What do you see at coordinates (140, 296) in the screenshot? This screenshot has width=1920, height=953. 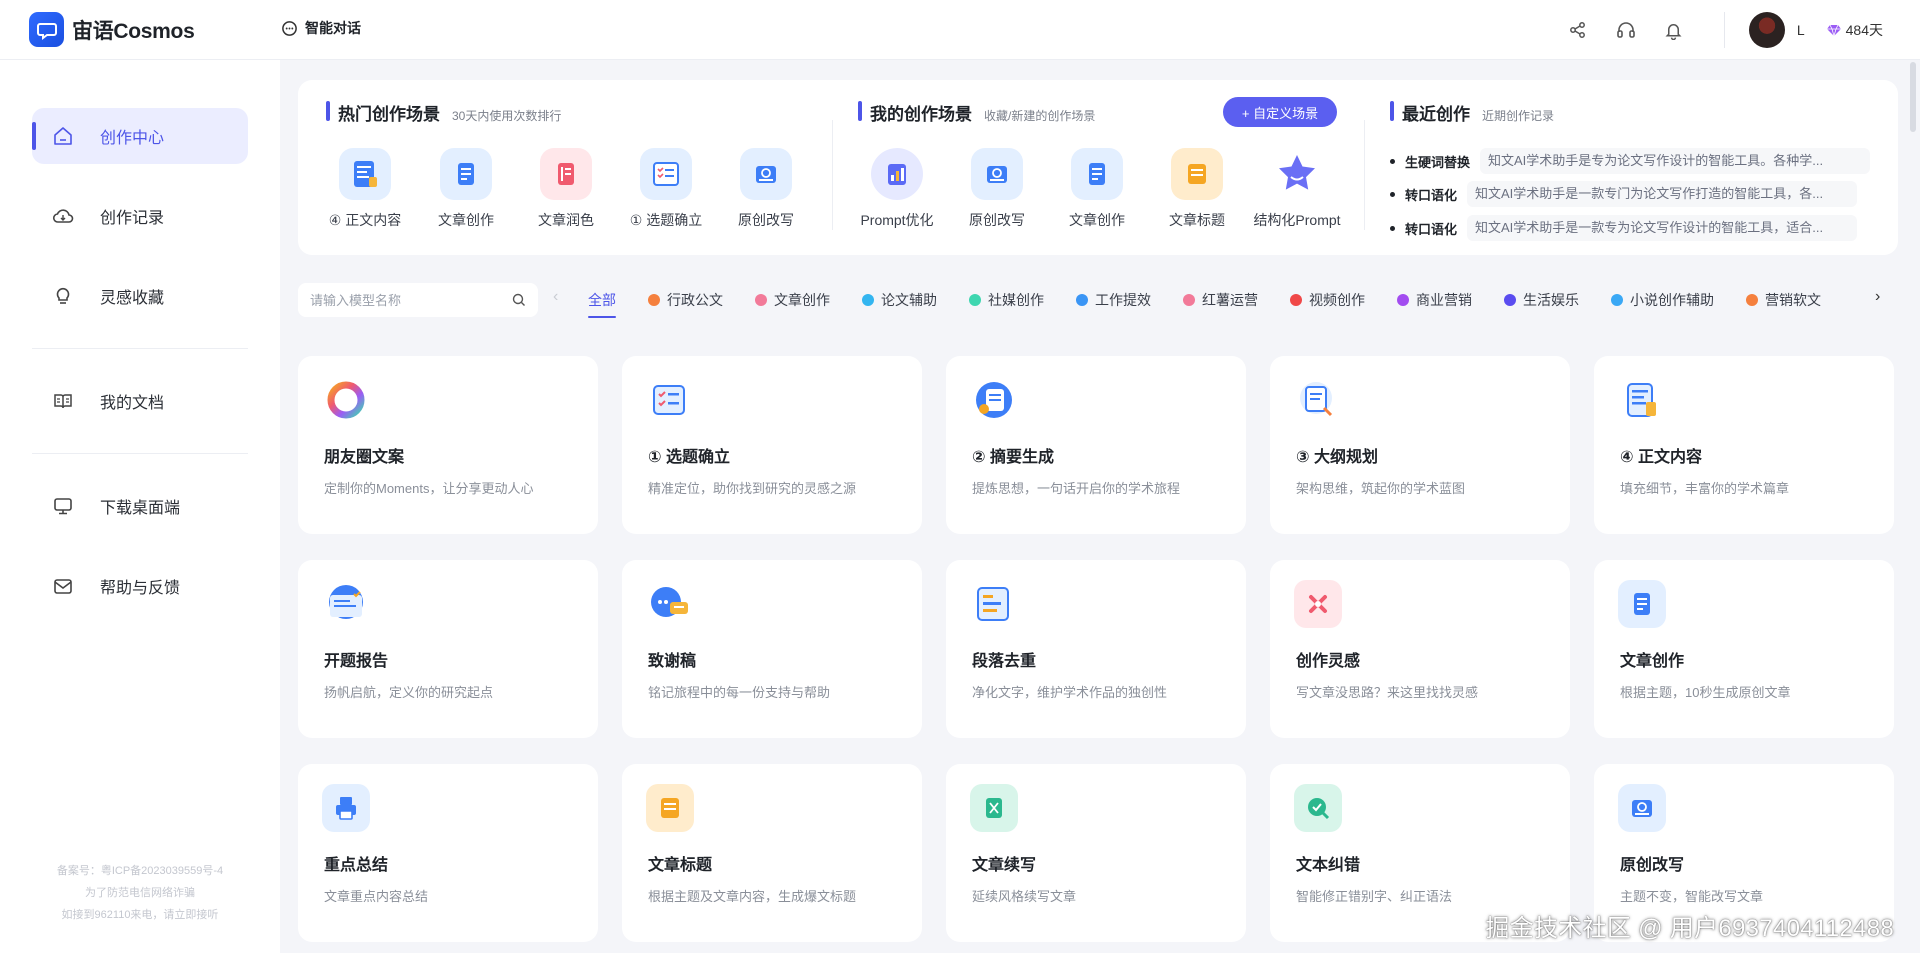 I see `sidebar-item-favorites: 灵感收藏` at bounding box center [140, 296].